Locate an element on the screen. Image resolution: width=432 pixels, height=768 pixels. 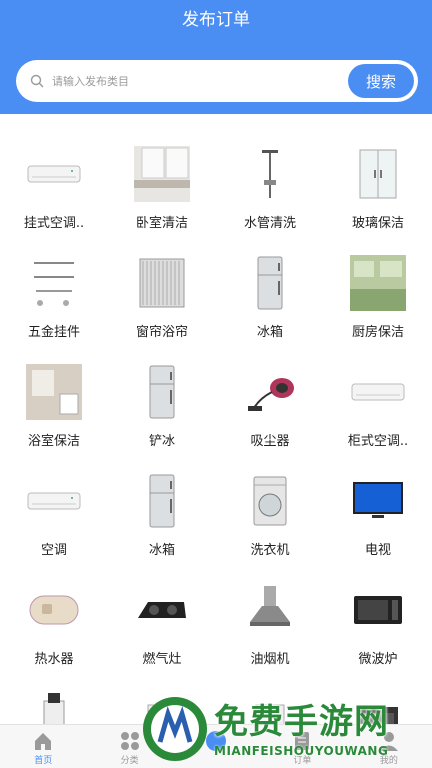
ac-unit-icon is located at coordinates (378, 392).